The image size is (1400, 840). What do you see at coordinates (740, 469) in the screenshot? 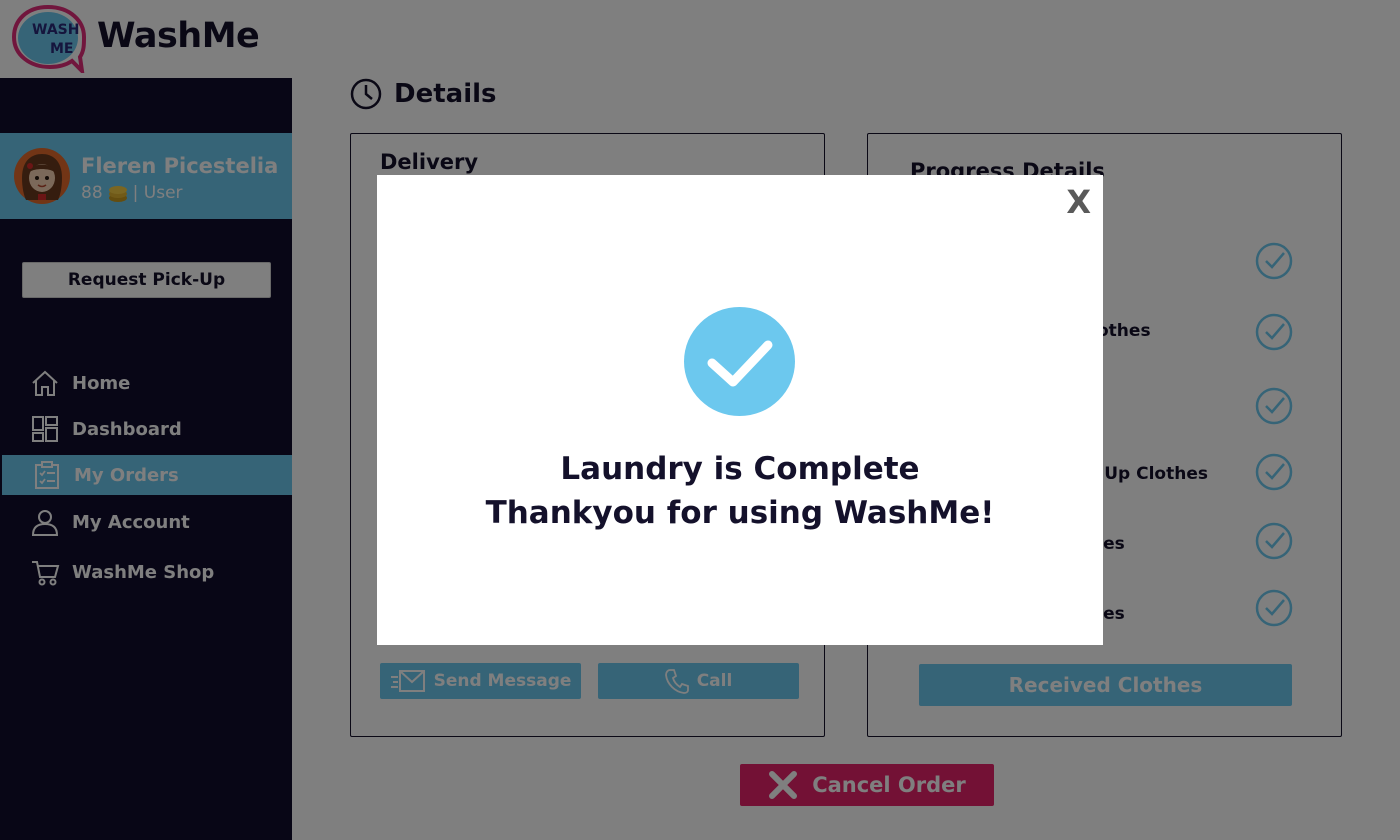
I see `dialog-message-title: Laundry is Complete` at bounding box center [740, 469].